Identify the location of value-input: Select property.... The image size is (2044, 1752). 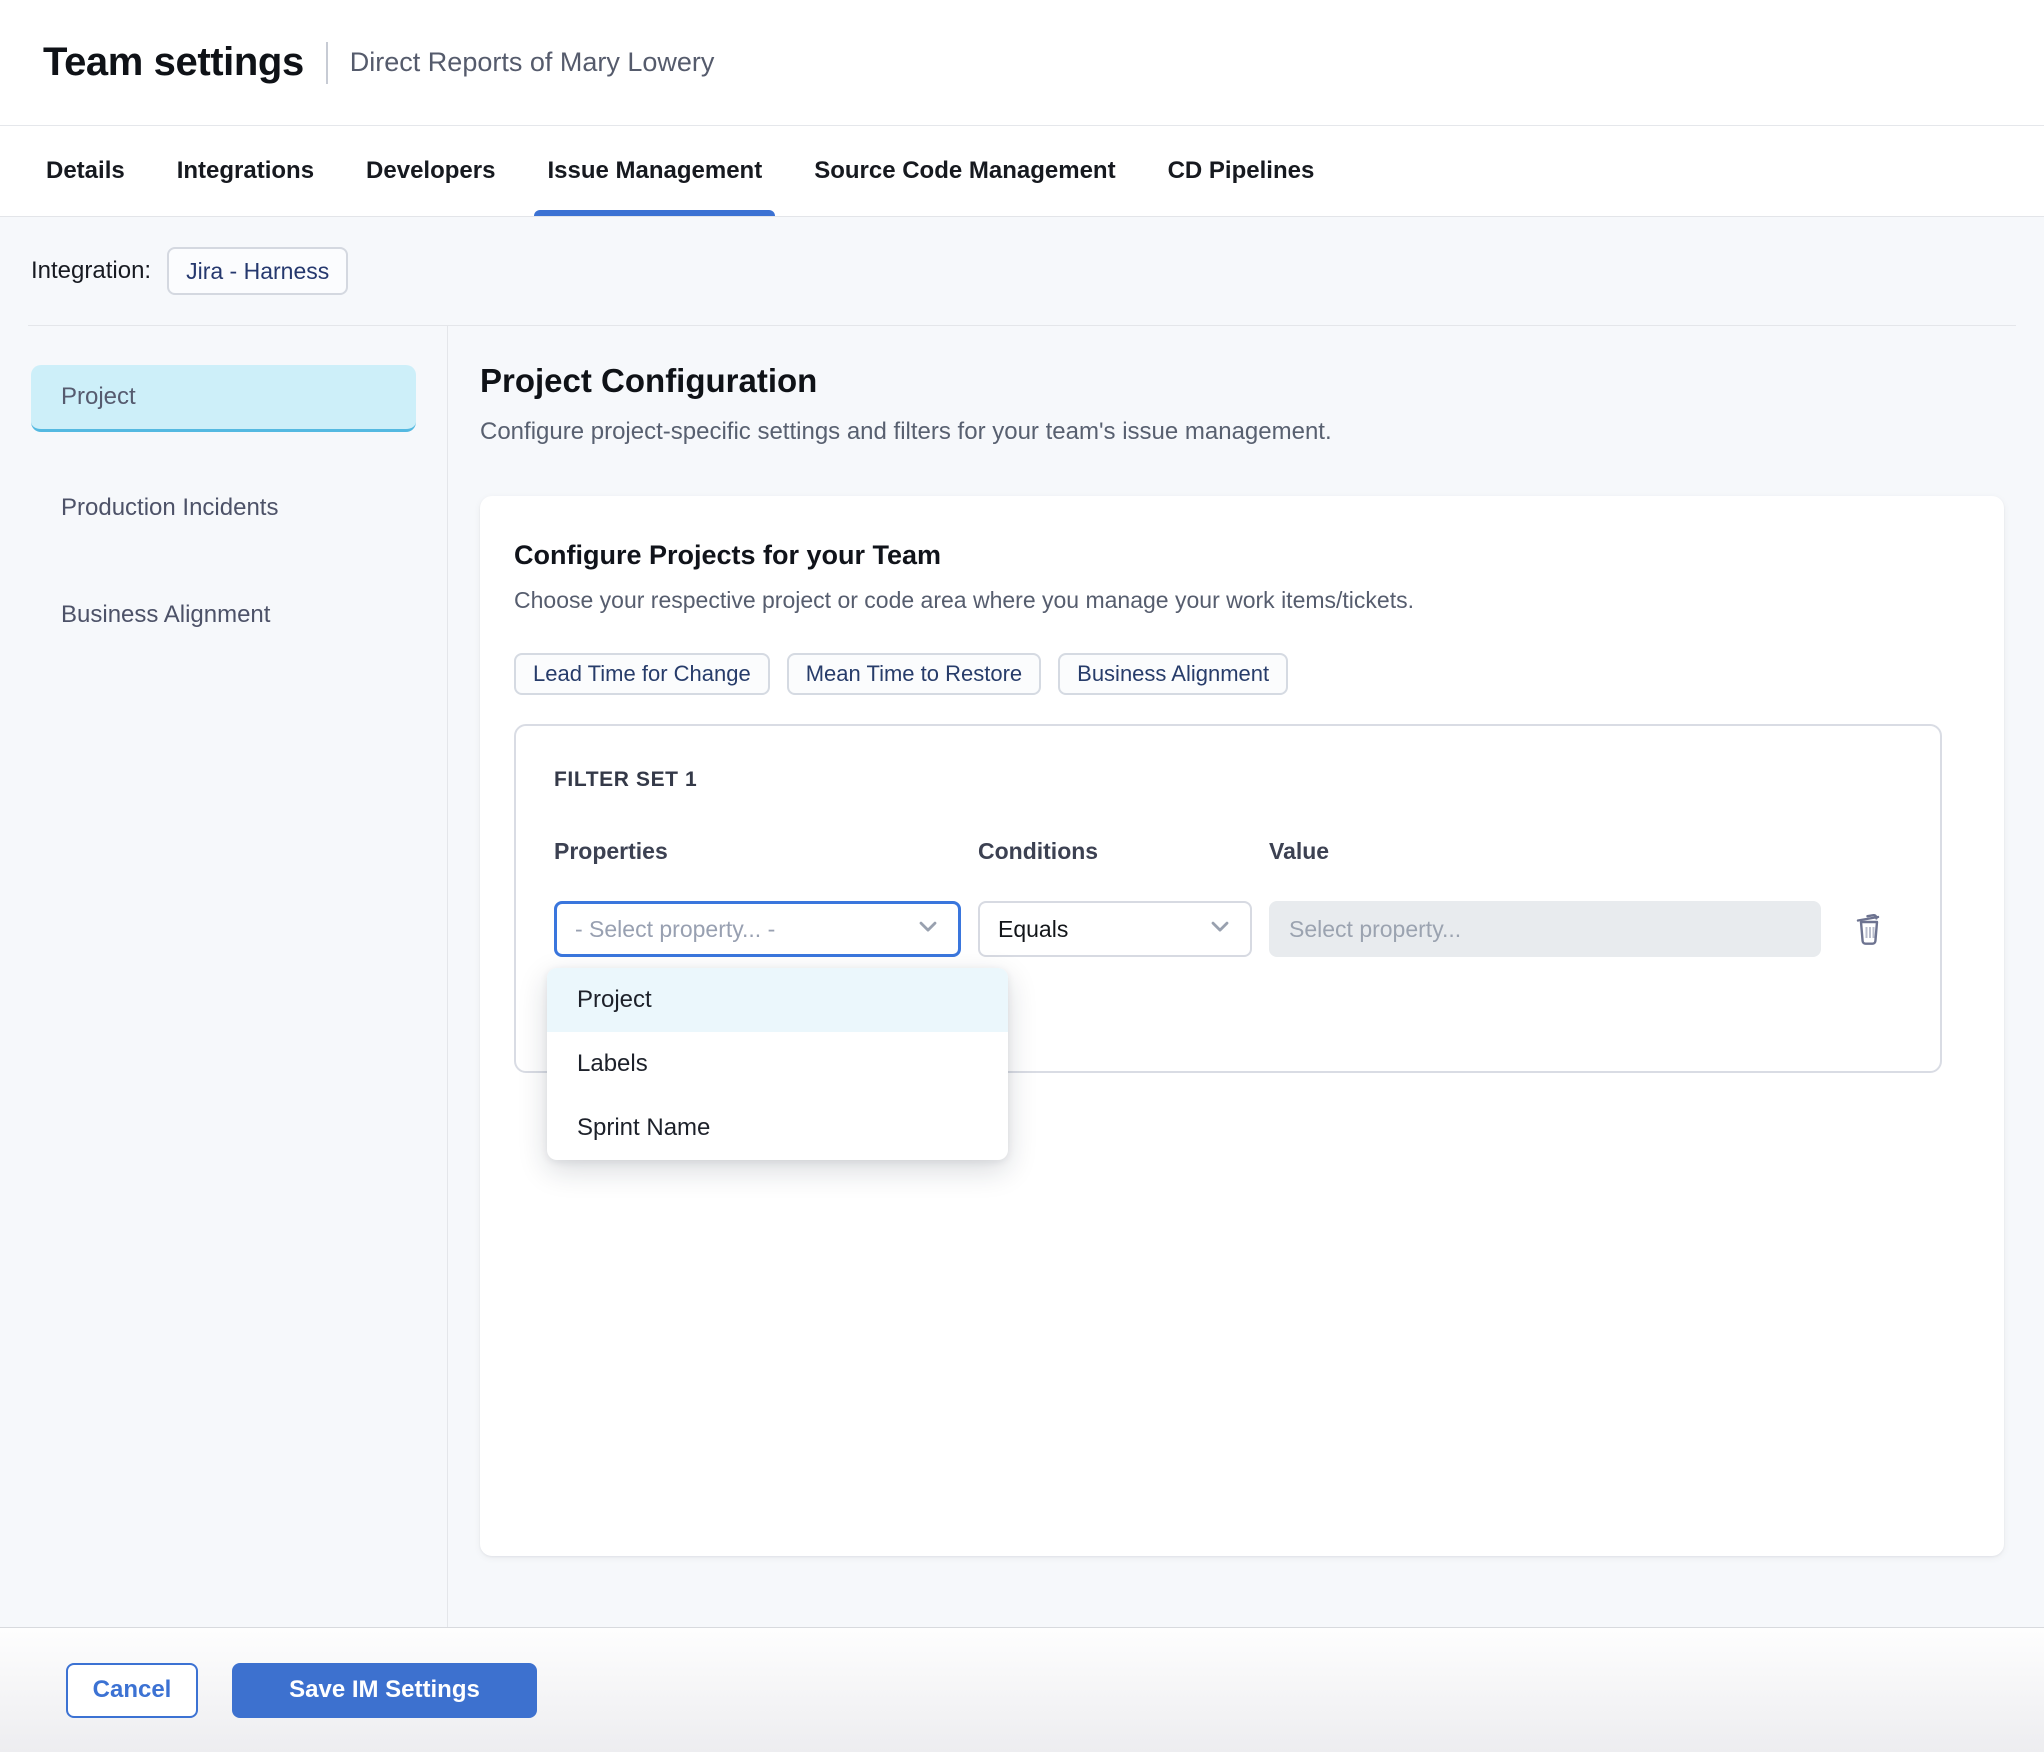
(1545, 929).